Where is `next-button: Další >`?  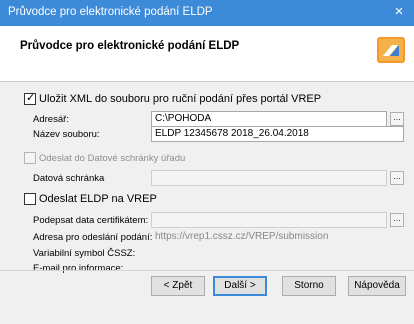
next-button: Další > is located at coordinates (240, 286).